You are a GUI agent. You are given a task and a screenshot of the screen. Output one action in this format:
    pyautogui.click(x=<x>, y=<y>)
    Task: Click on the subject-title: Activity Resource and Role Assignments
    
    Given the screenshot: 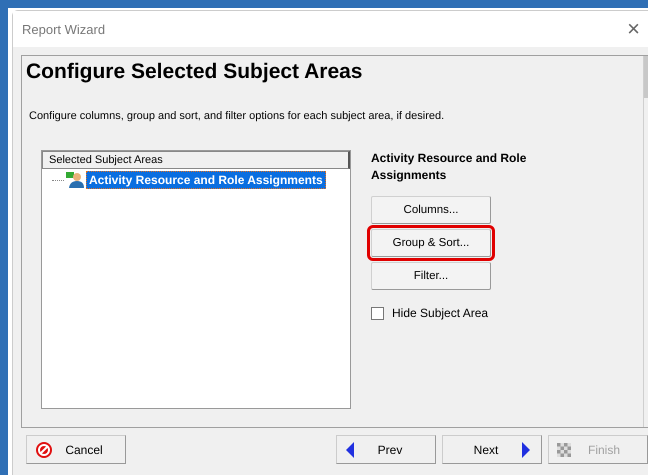 What is the action you would take?
    pyautogui.click(x=449, y=167)
    